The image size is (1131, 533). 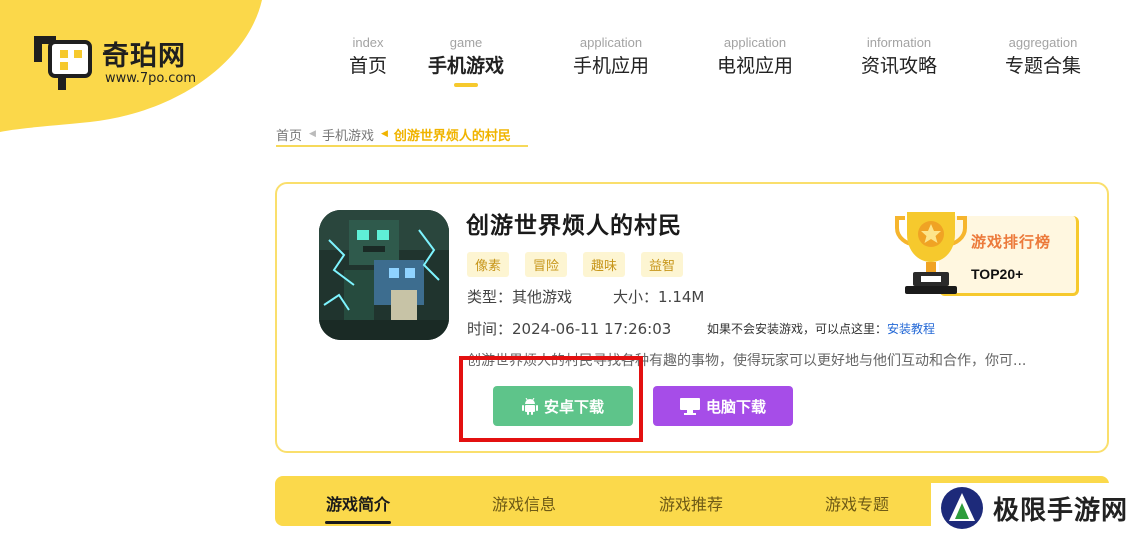 I want to click on tab-label: 游戏推荐, so click(x=690, y=504).